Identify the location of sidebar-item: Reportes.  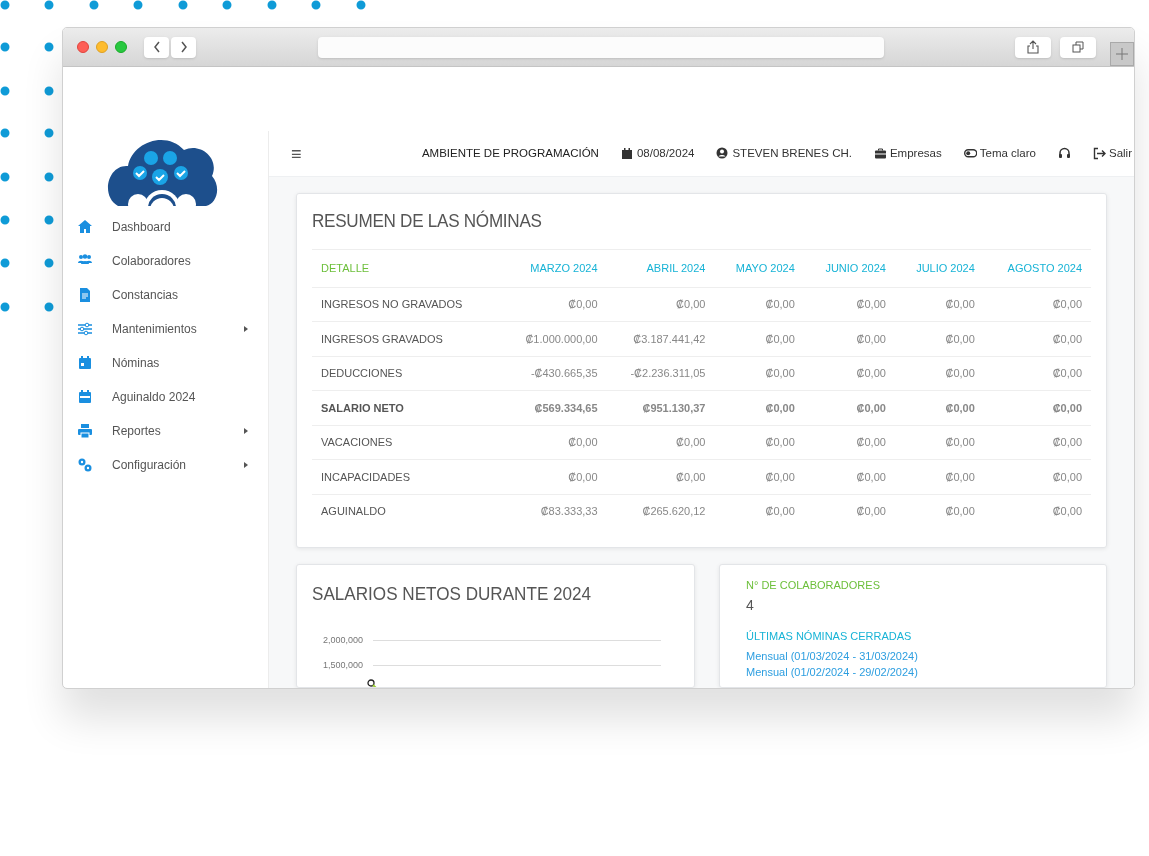
(165, 431).